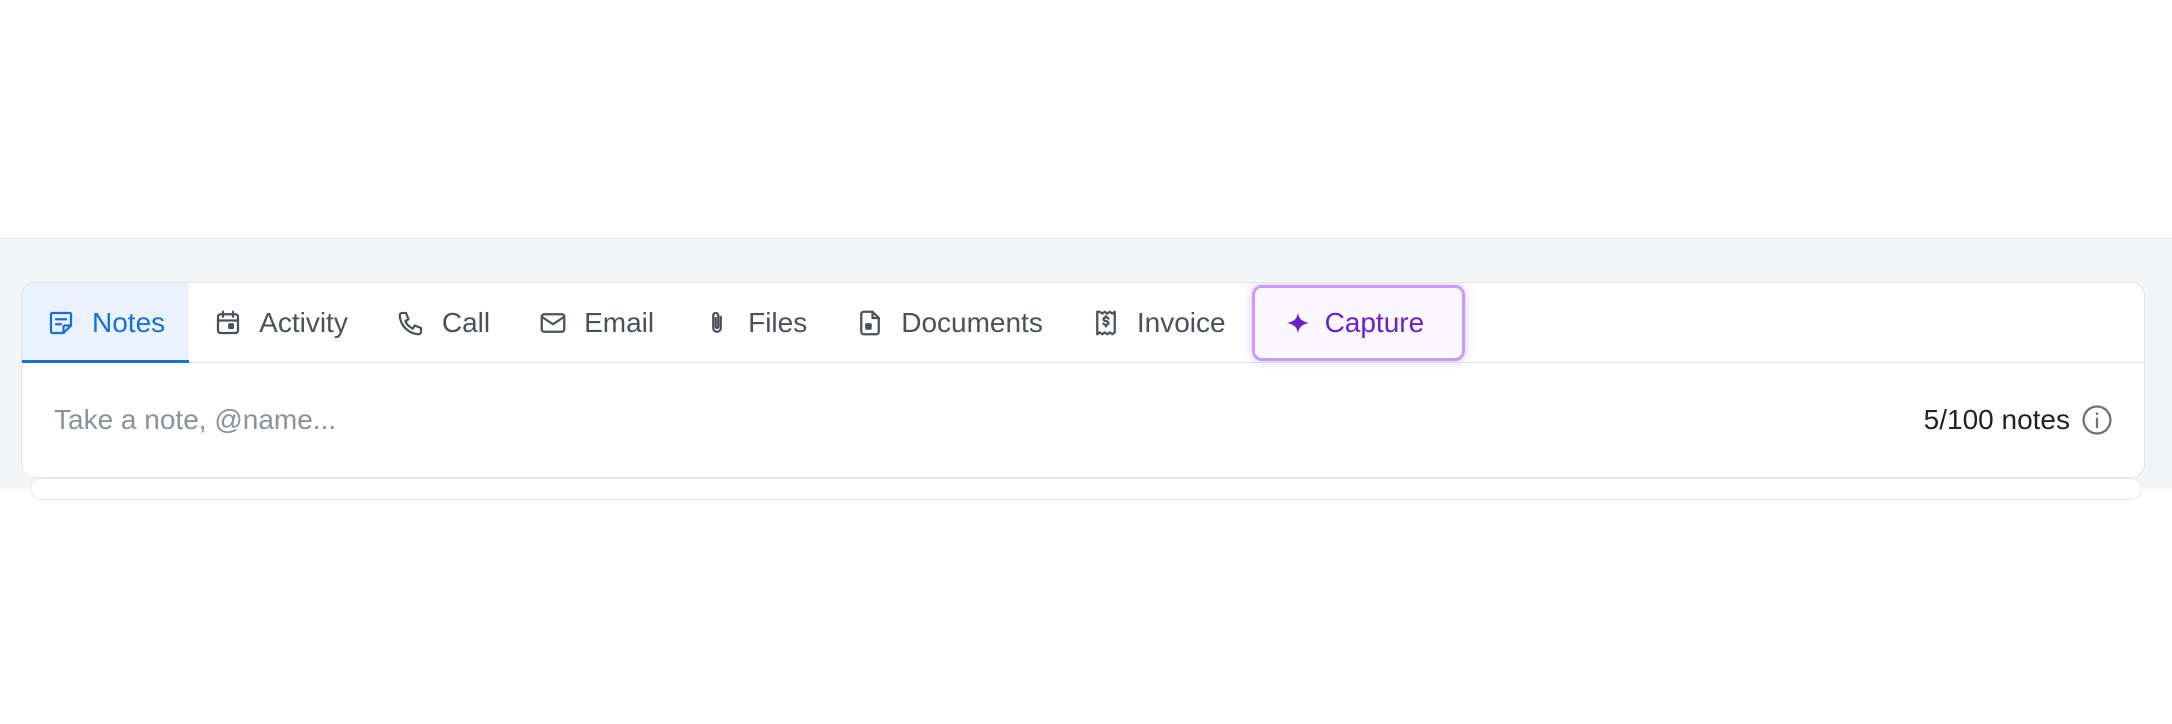  Describe the element at coordinates (2097, 420) in the screenshot. I see `info-icon` at that location.